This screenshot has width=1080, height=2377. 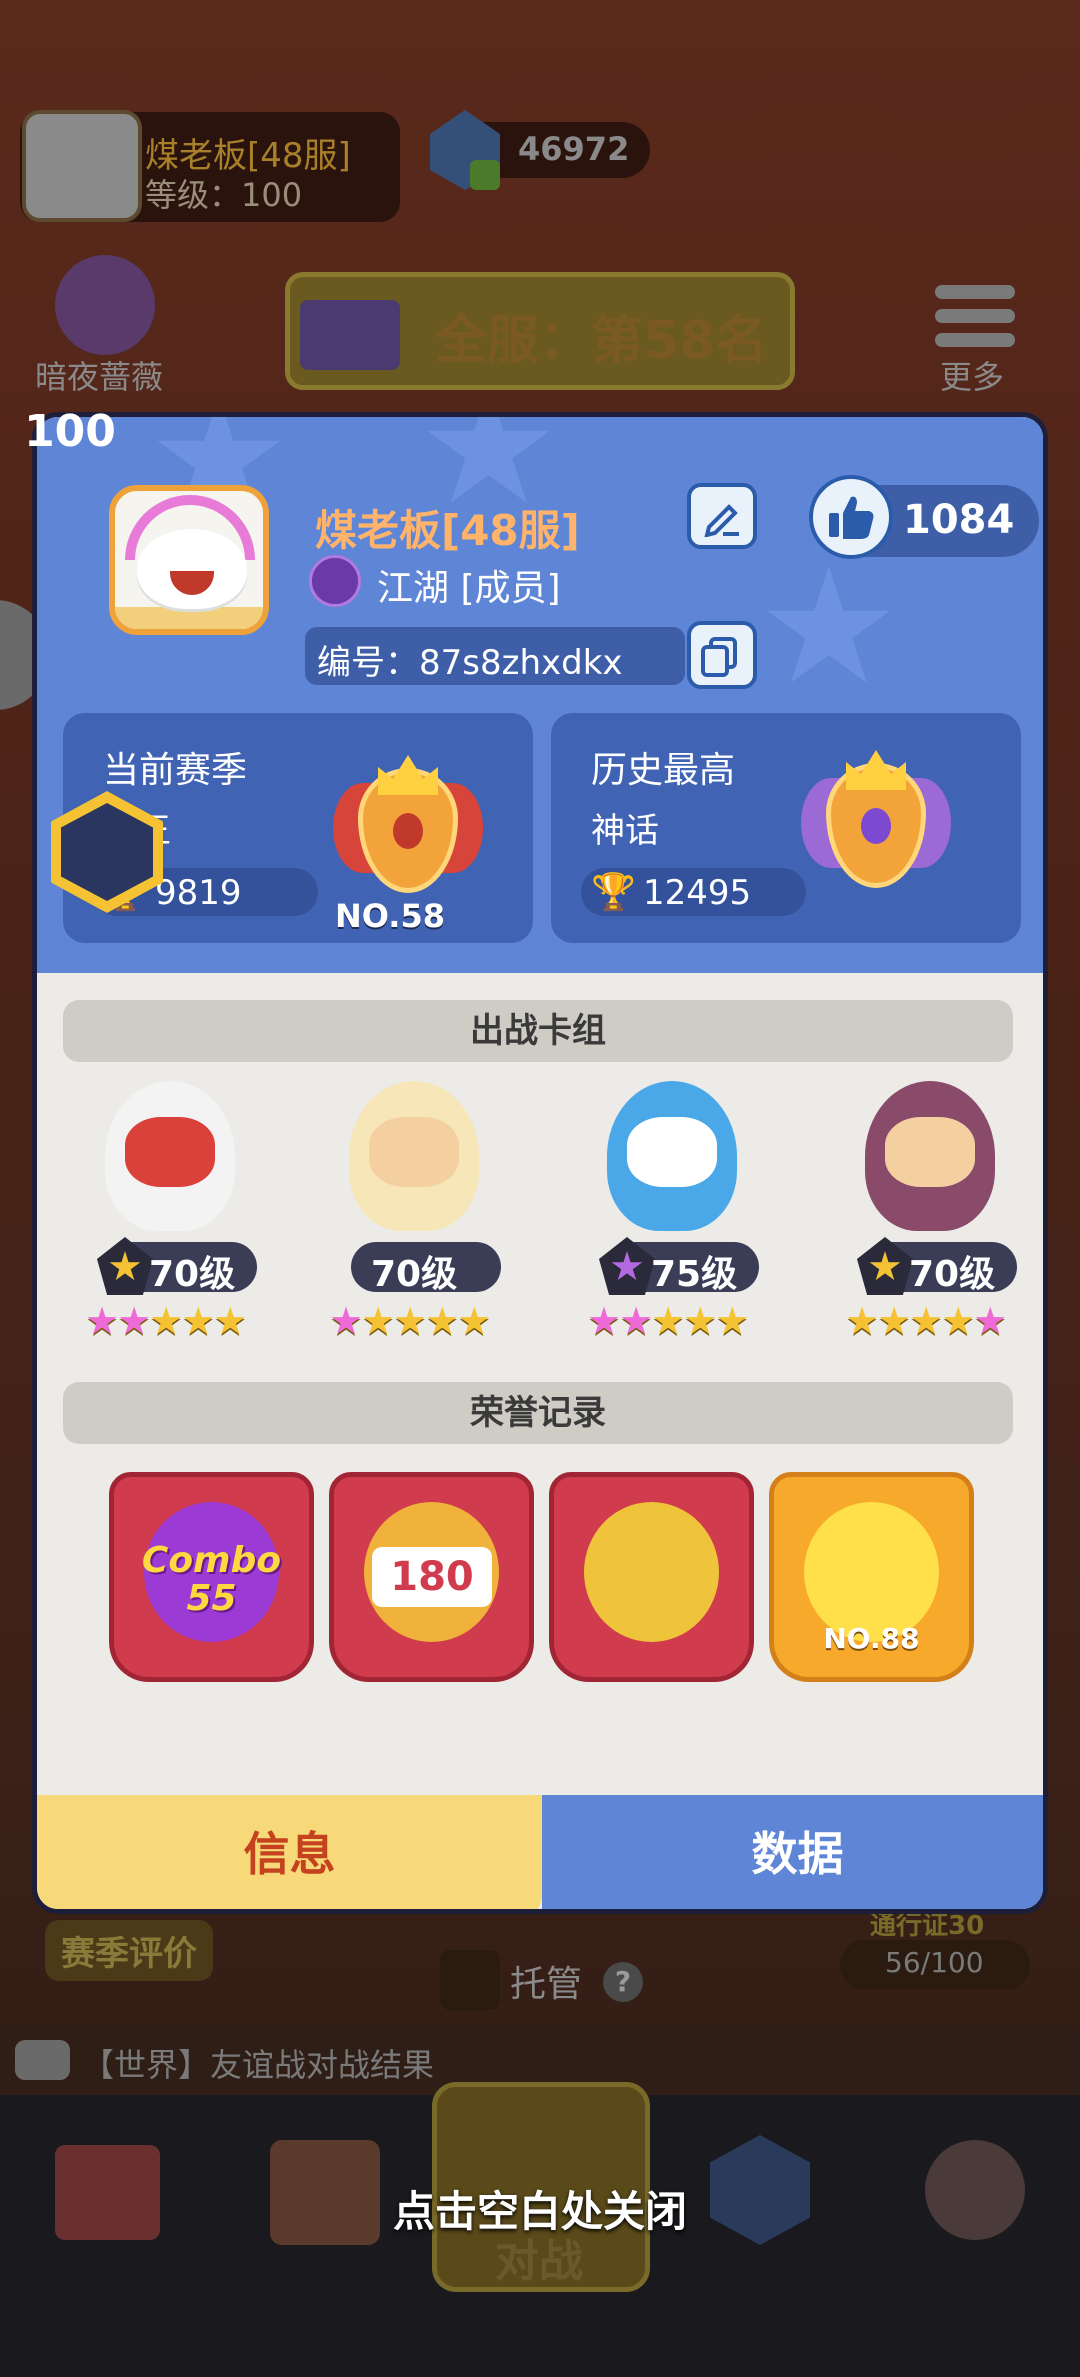 What do you see at coordinates (975, 317) in the screenshot?
I see `menu-icon` at bounding box center [975, 317].